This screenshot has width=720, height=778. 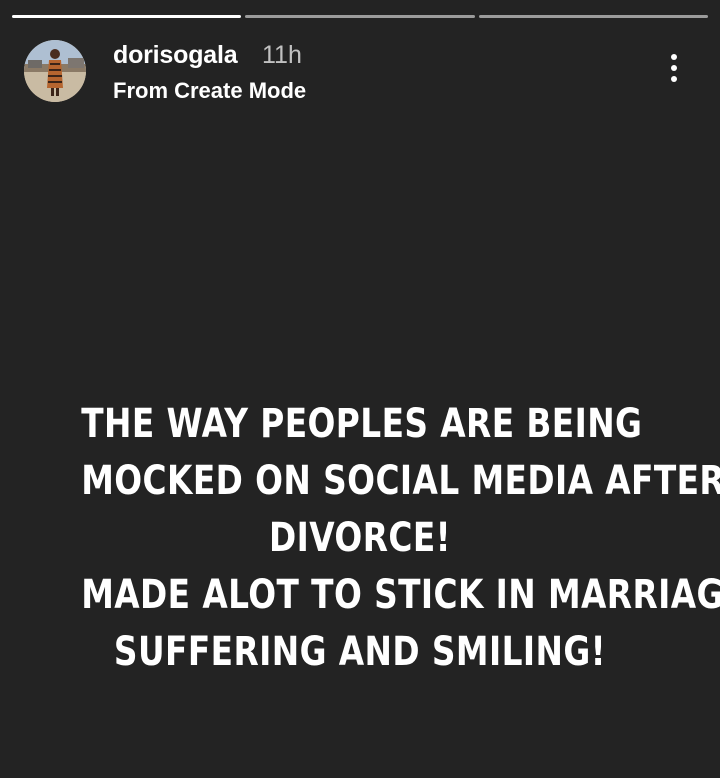 I want to click on timestamp: 11h, so click(x=282, y=55).